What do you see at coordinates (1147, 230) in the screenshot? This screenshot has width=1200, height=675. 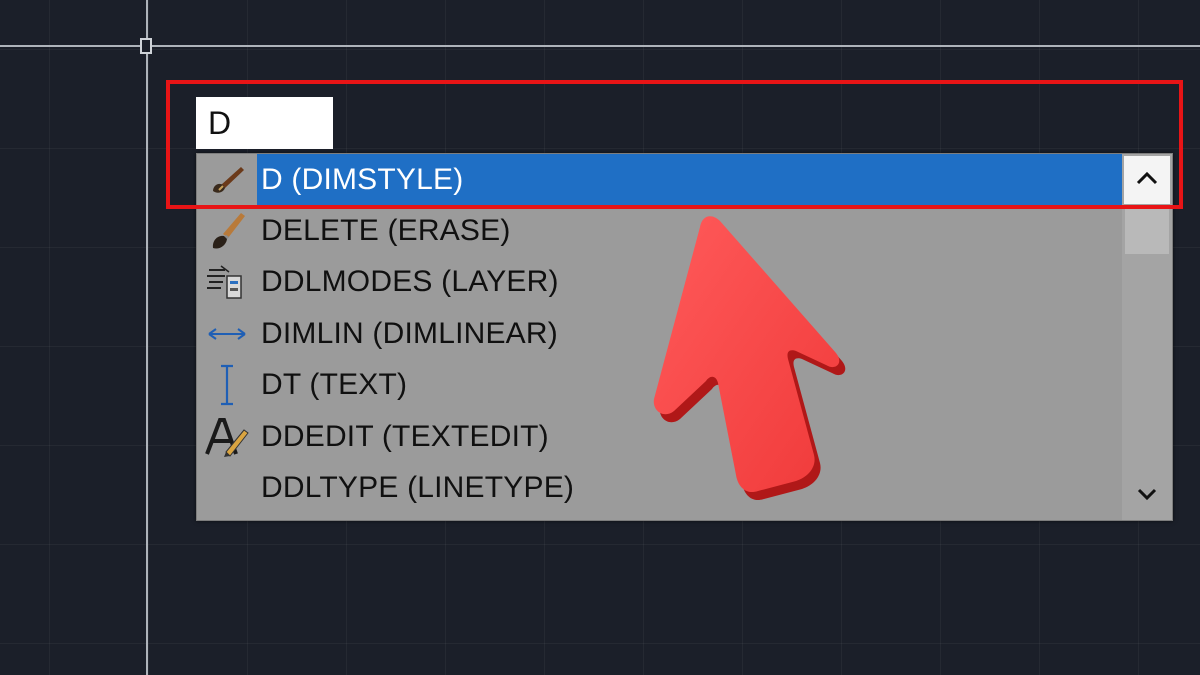 I see `scroll-thumb` at bounding box center [1147, 230].